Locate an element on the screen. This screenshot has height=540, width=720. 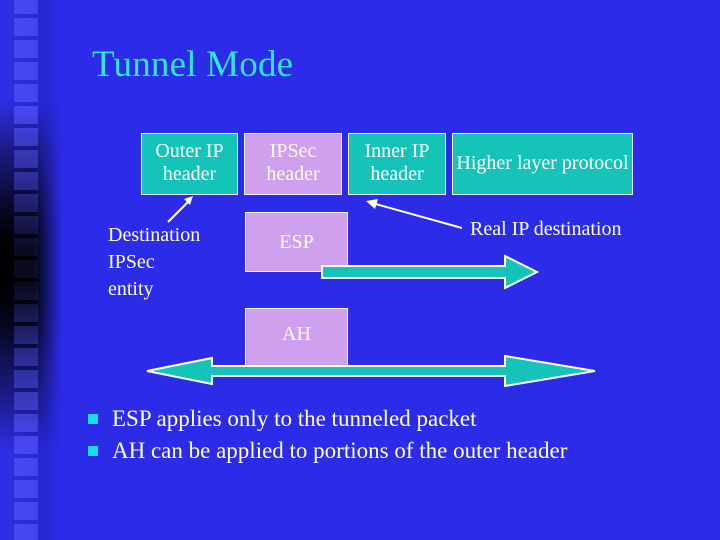
page-title: Tunnel Mode is located at coordinates (193, 64).